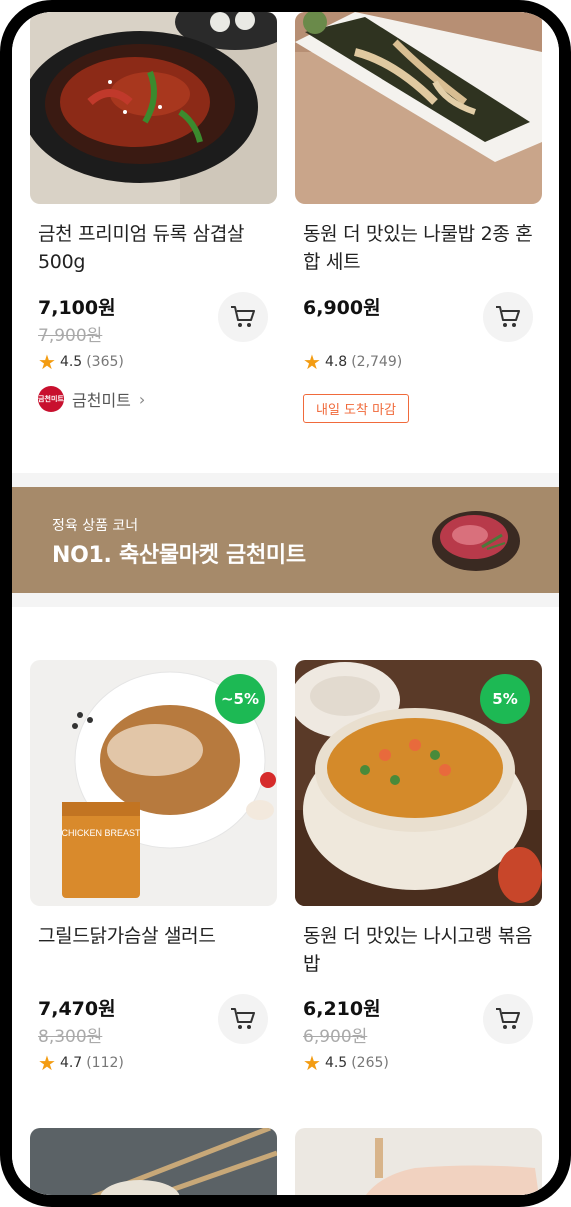 This screenshot has height=1207, width=571. Describe the element at coordinates (423, 950) in the screenshot. I see `product-name: 동원 더 맛있는 나시고랭 볶음밥` at that location.